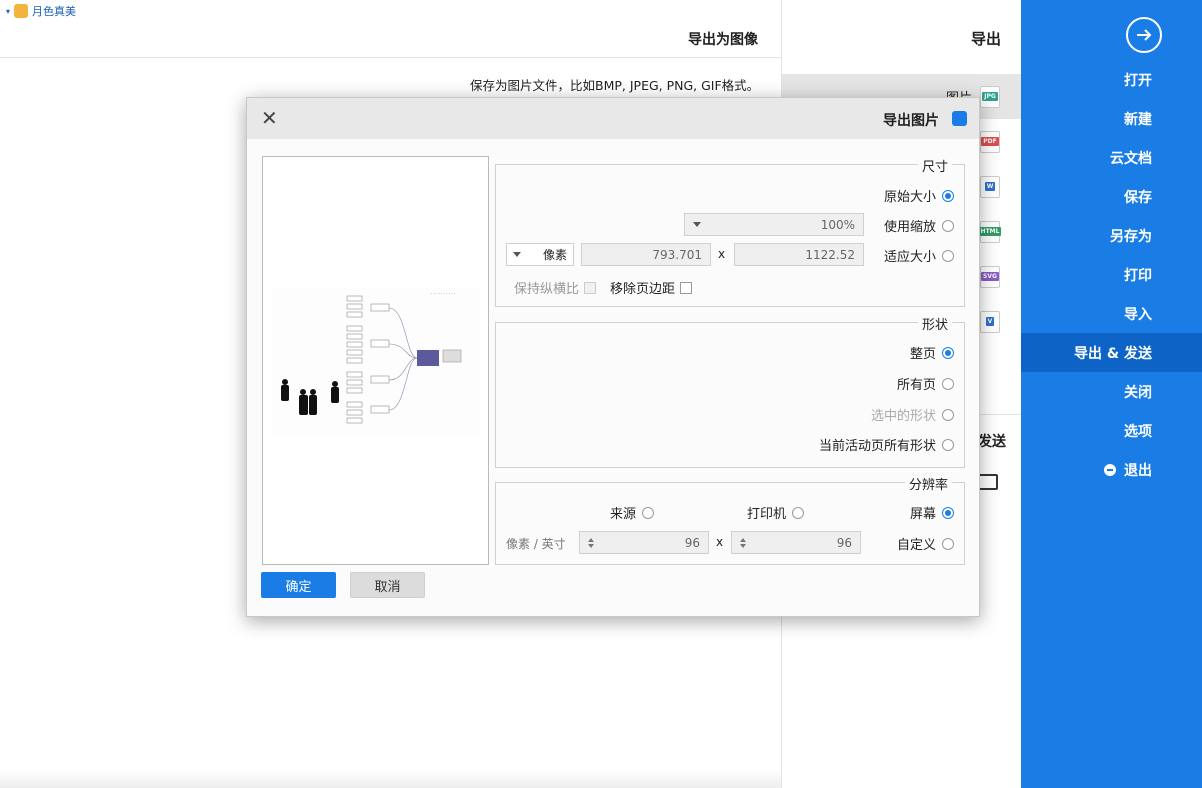 This screenshot has height=788, width=1202. I want to click on mail-icon, so click(988, 482).